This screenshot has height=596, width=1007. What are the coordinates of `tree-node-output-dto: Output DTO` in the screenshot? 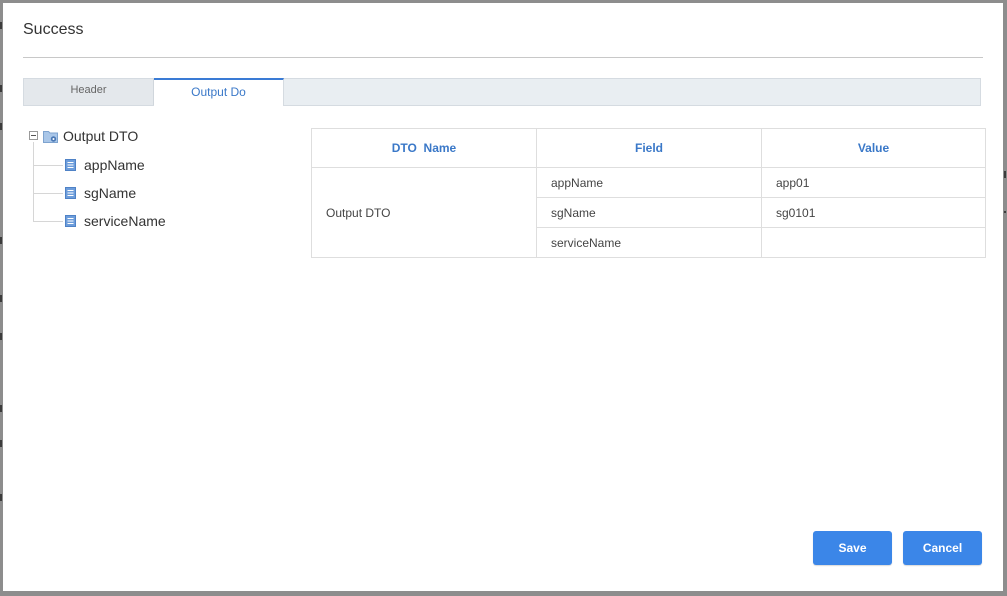 It's located at (87, 136).